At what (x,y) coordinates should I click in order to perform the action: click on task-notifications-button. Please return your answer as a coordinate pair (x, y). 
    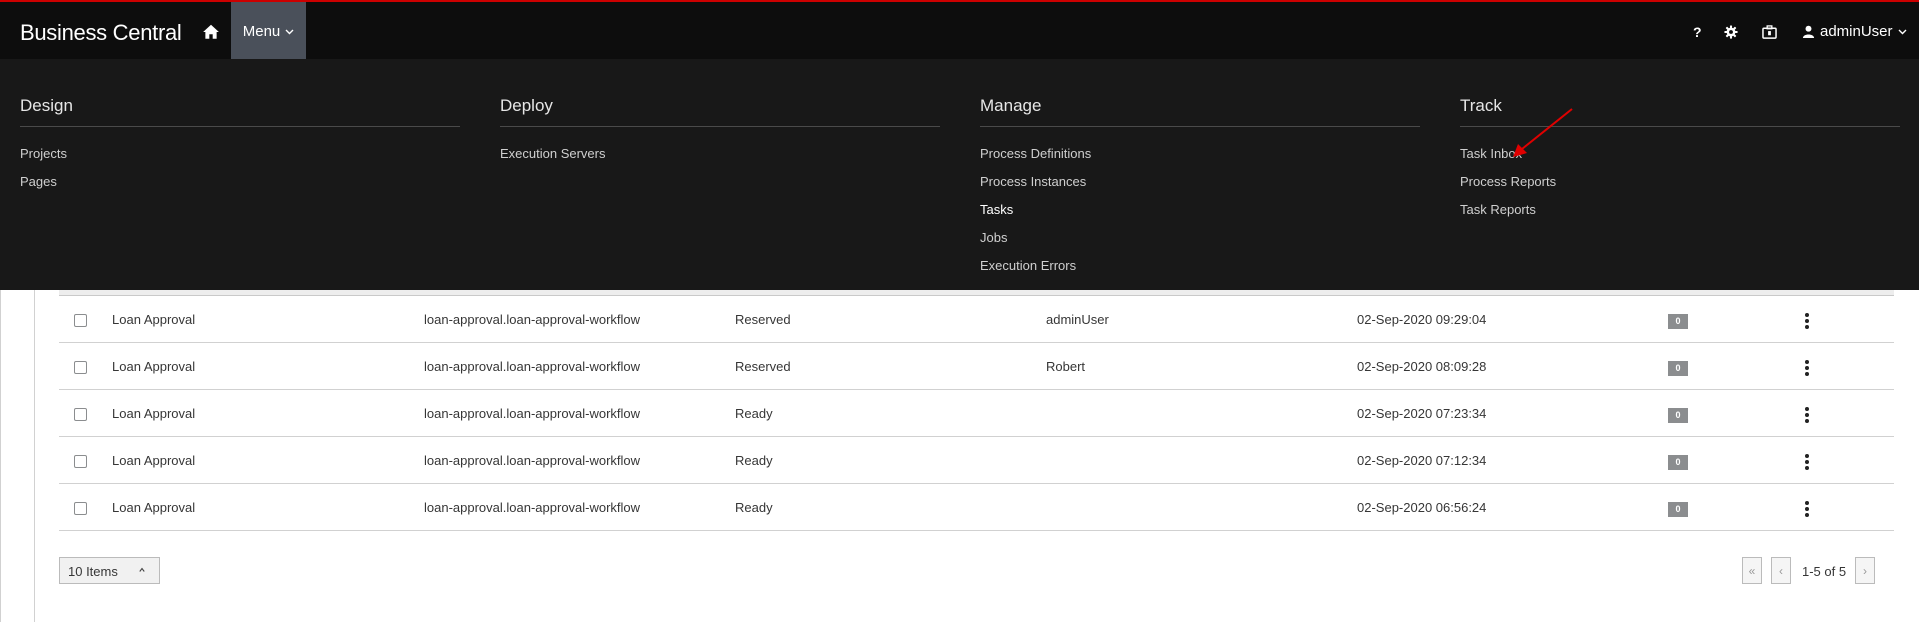
    Looking at the image, I should click on (1769, 31).